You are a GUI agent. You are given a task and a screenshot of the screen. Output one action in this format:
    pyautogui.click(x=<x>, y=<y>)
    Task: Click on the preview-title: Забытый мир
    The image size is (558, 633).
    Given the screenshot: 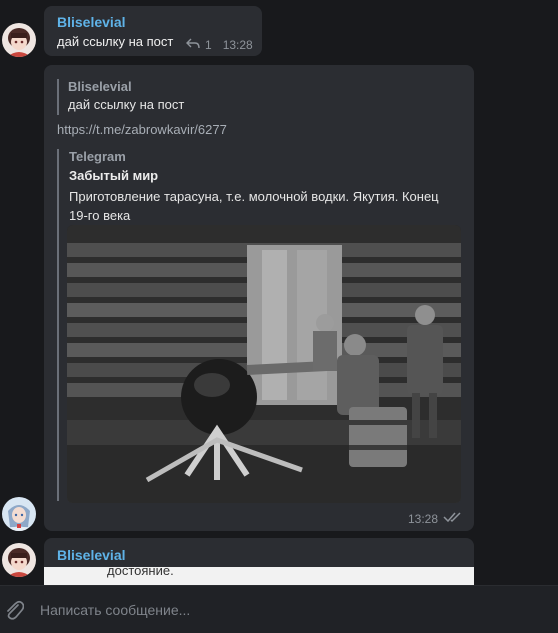 What is the action you would take?
    pyautogui.click(x=114, y=175)
    